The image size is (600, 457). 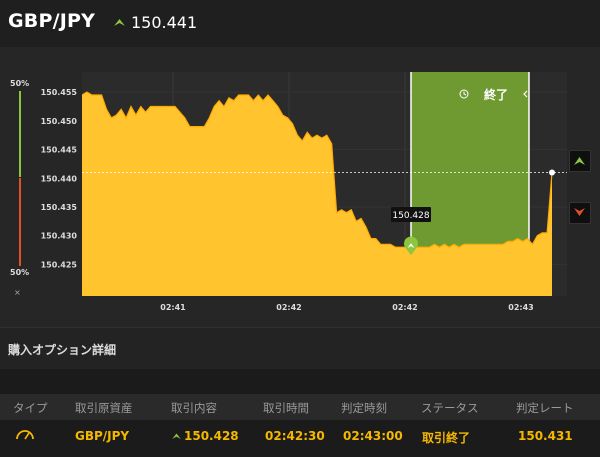 I want to click on y-tick-label: 150.430, so click(x=59, y=236).